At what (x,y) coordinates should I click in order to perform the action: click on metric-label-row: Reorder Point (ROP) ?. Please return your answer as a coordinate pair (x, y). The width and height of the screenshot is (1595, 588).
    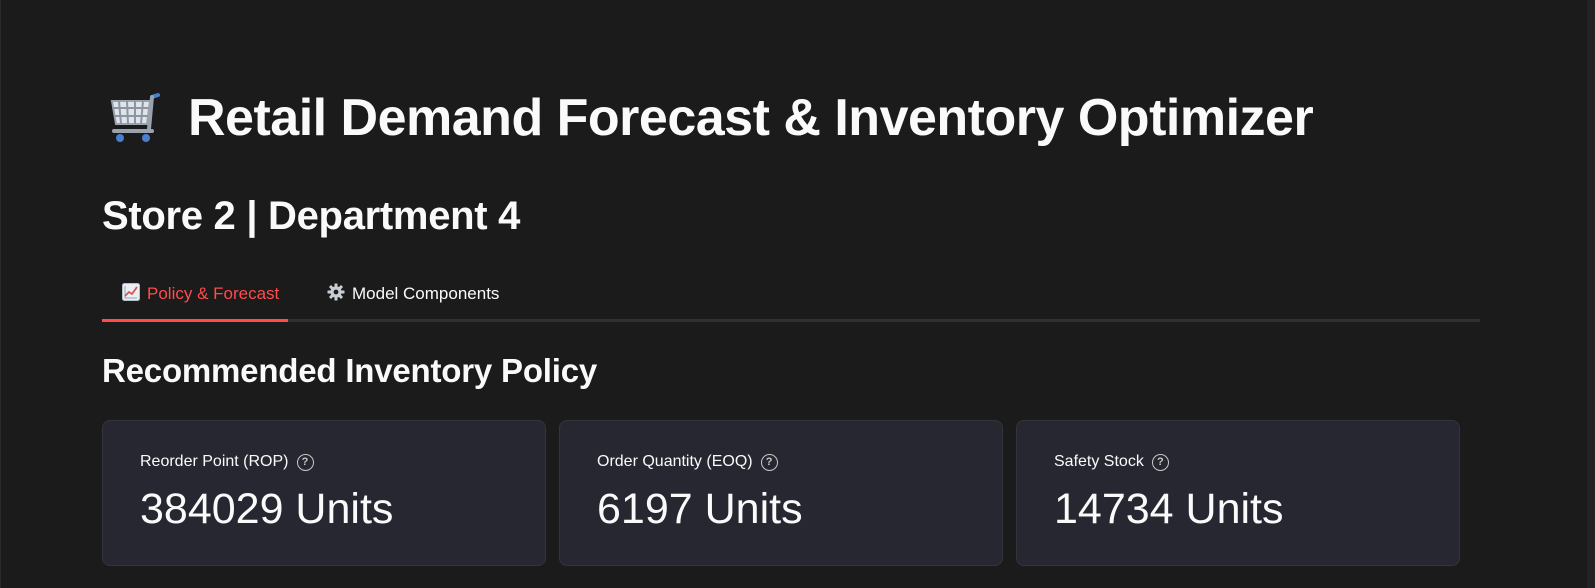
    Looking at the image, I should click on (227, 462).